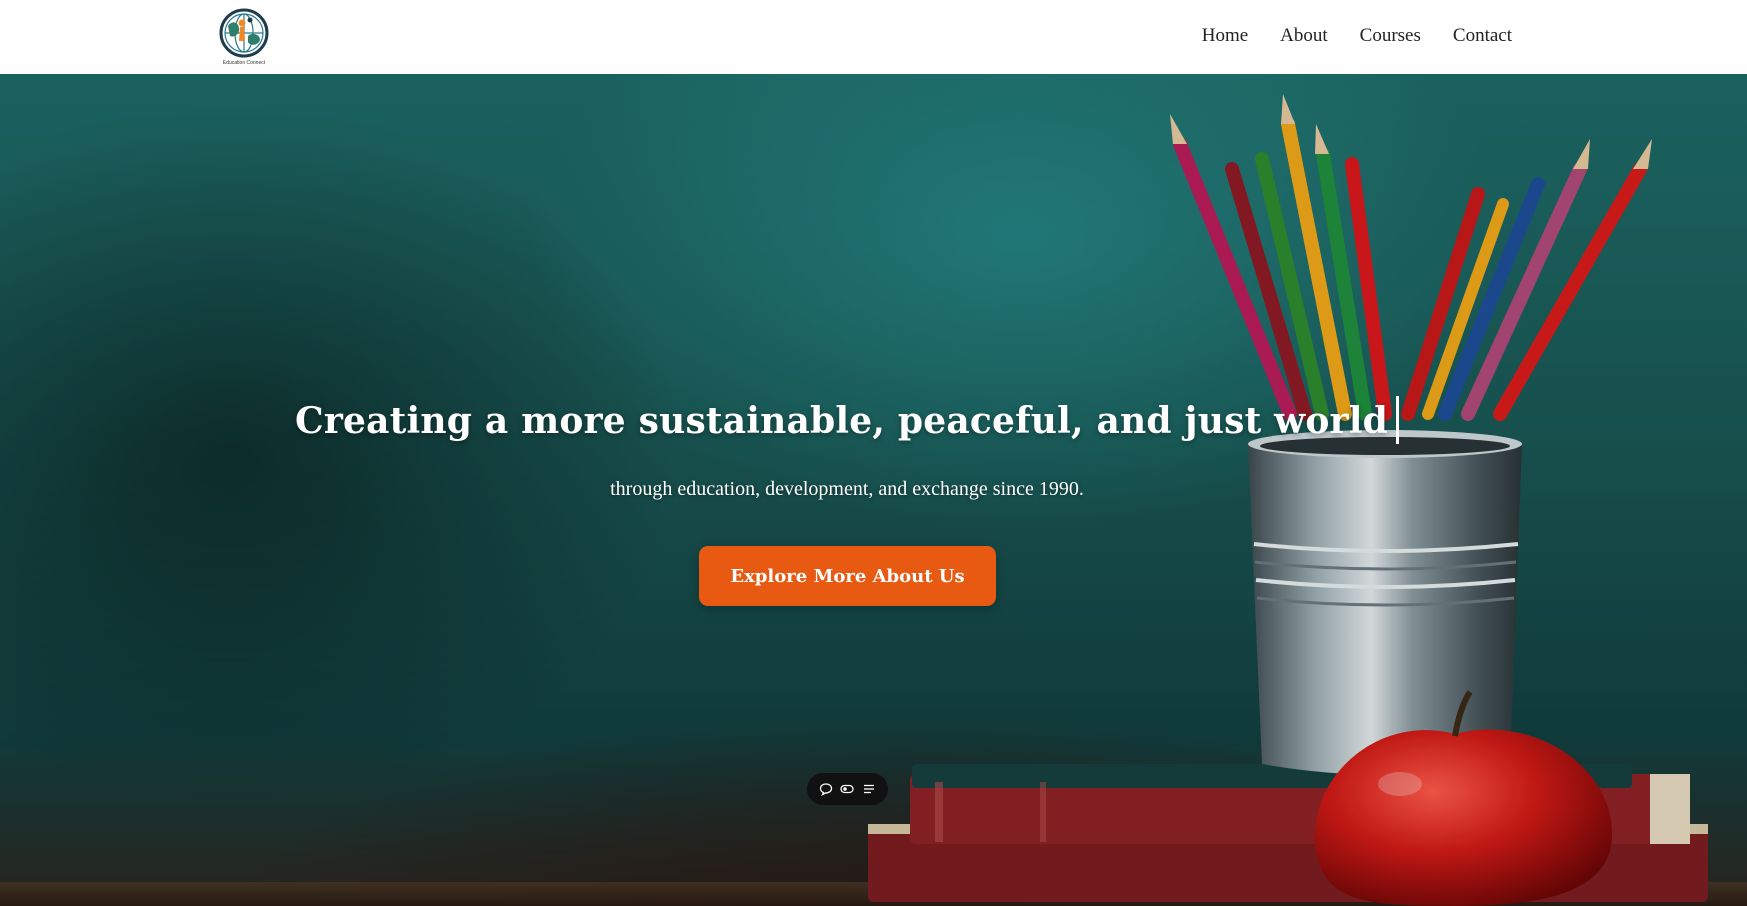 The width and height of the screenshot is (1747, 906). Describe the element at coordinates (1397, 420) in the screenshot. I see `typing-cursor` at that location.